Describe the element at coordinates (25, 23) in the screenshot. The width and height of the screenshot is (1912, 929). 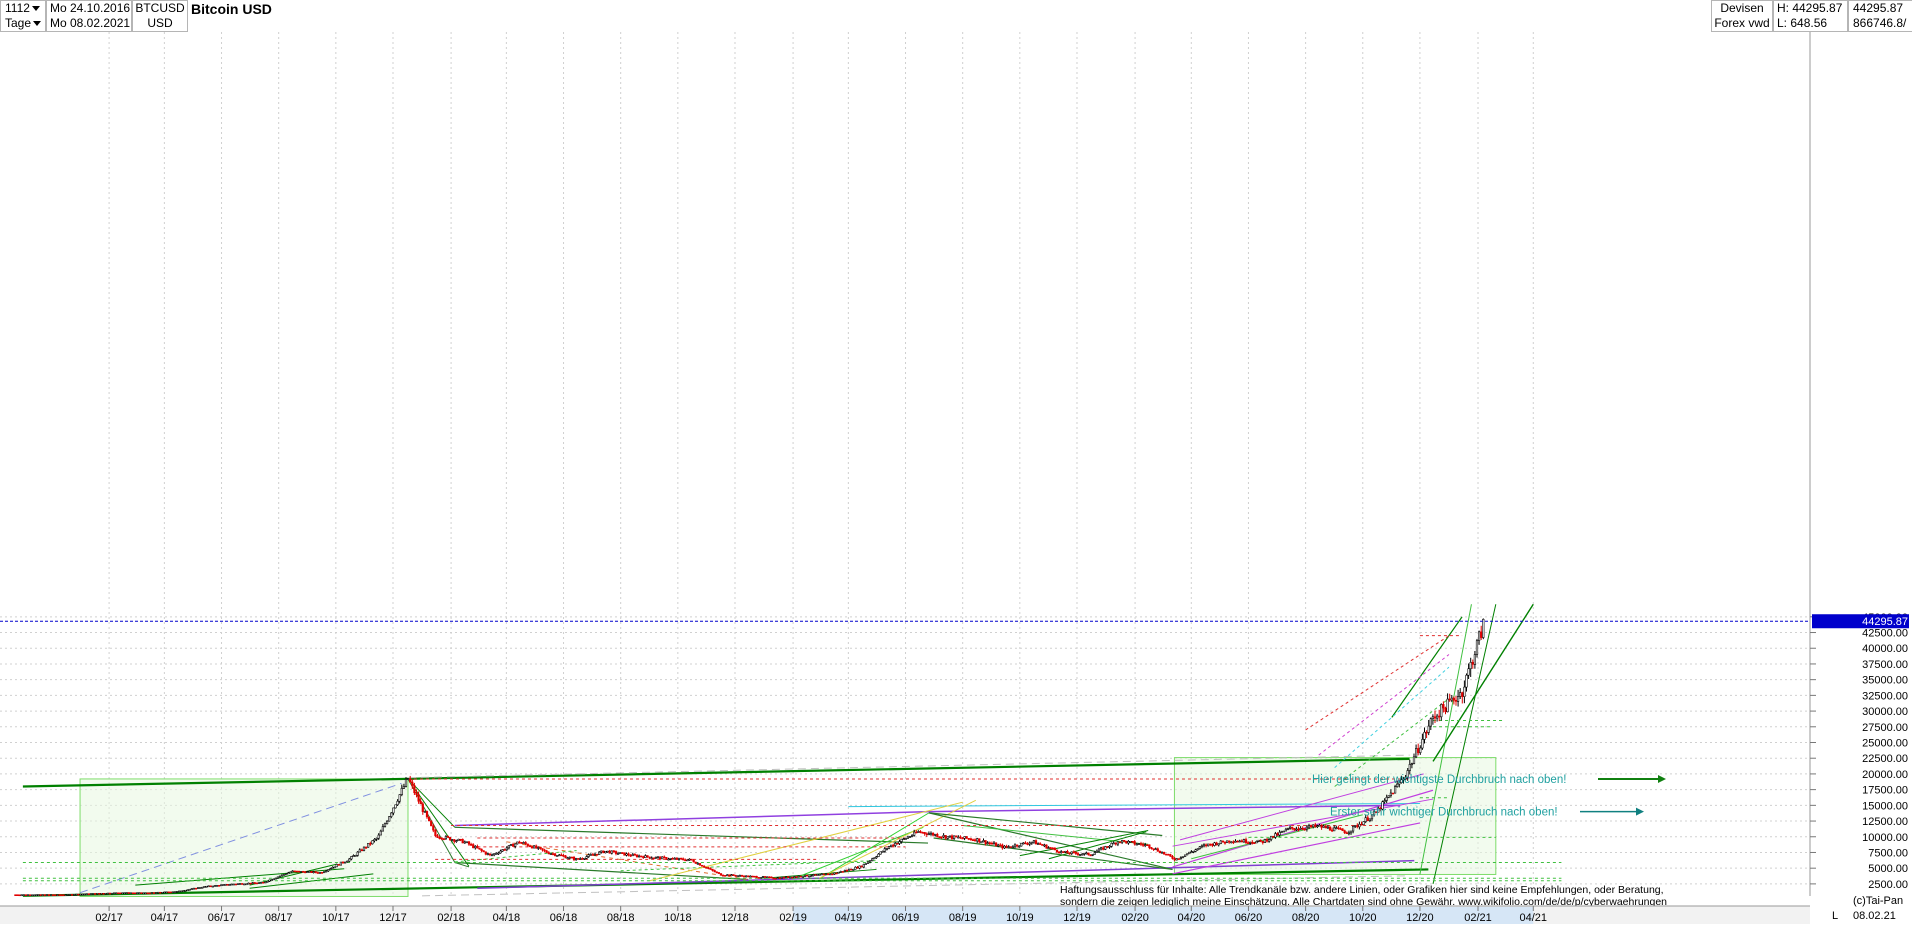
I see `interval-select: Tage` at that location.